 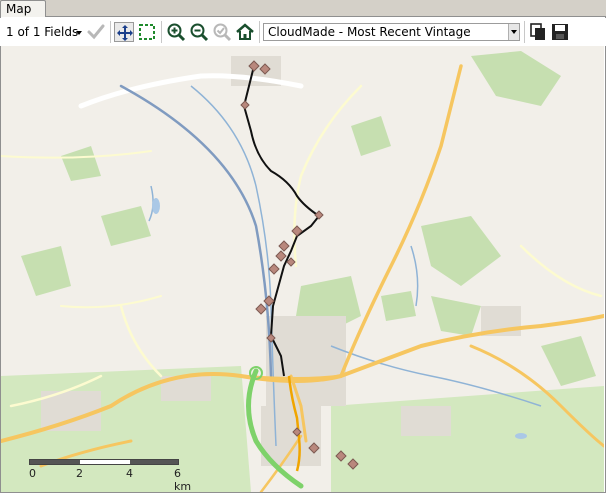 I want to click on checkmark-icon, so click(x=96, y=32).